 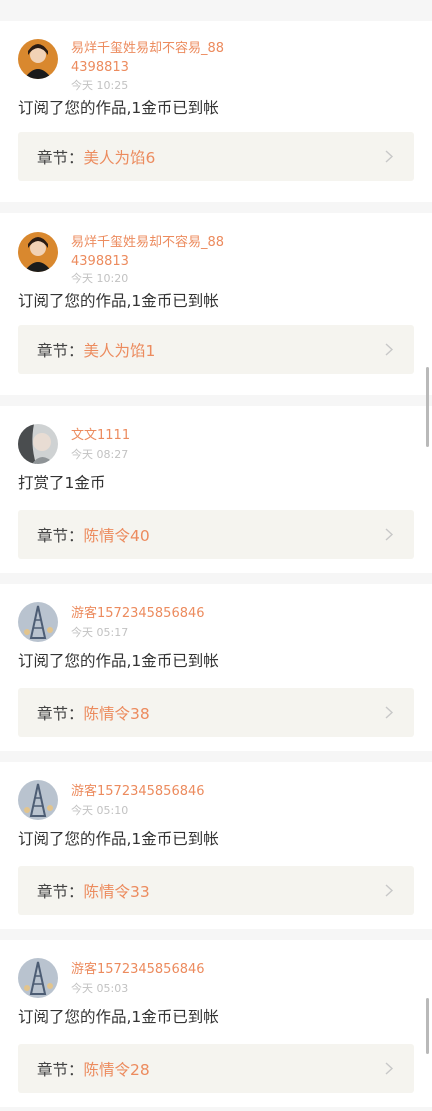 I want to click on timestamp: 今天 05:10, so click(x=100, y=810).